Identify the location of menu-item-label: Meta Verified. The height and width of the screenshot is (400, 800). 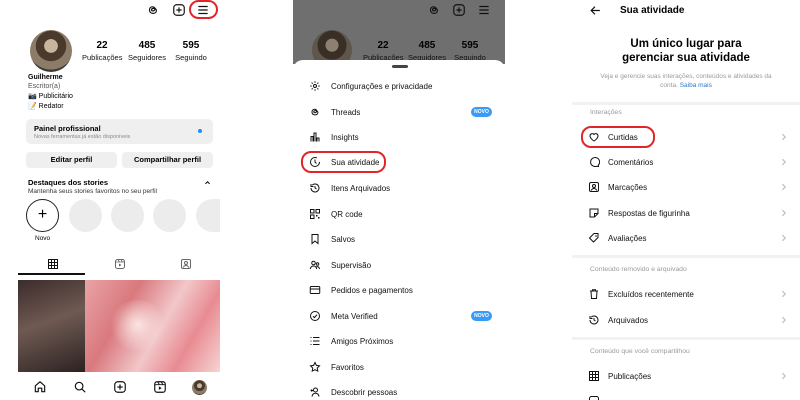
(354, 316).